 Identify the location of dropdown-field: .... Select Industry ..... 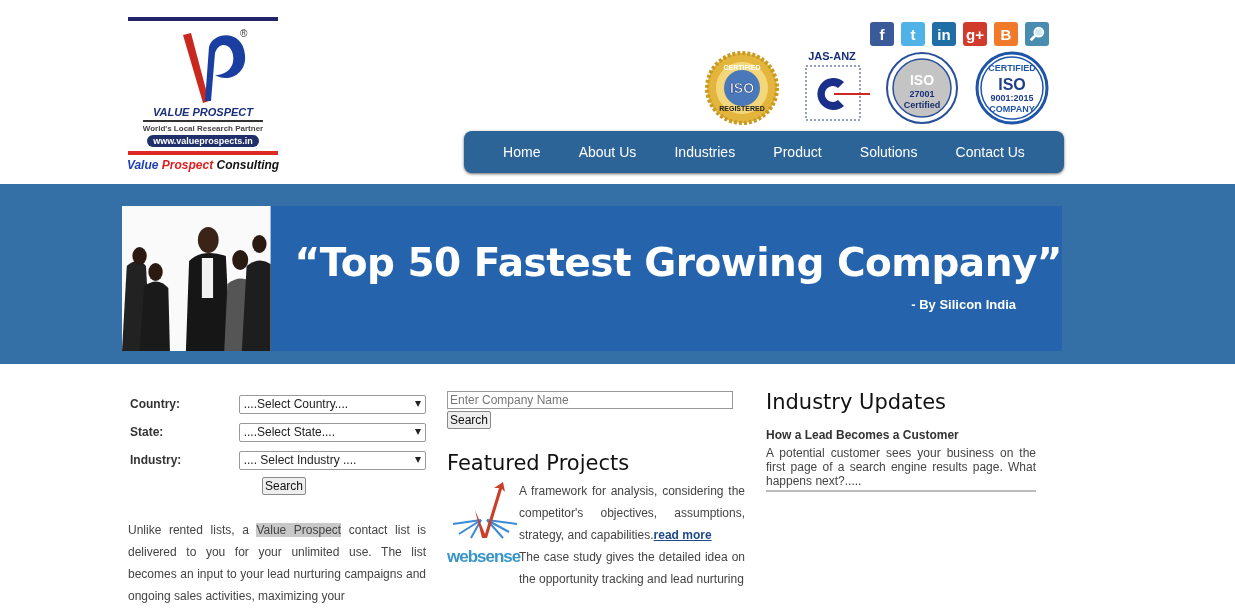
(332, 460).